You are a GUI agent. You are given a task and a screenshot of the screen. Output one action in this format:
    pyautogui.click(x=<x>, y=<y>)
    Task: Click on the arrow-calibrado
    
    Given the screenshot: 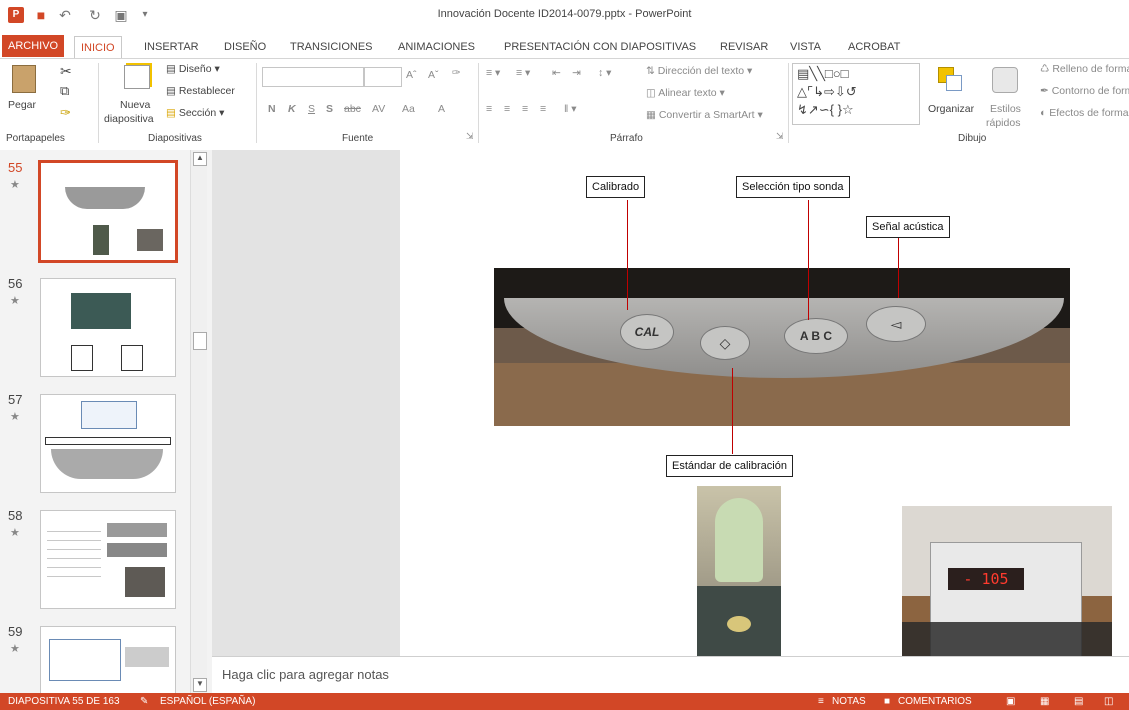 What is the action you would take?
    pyautogui.click(x=627, y=255)
    